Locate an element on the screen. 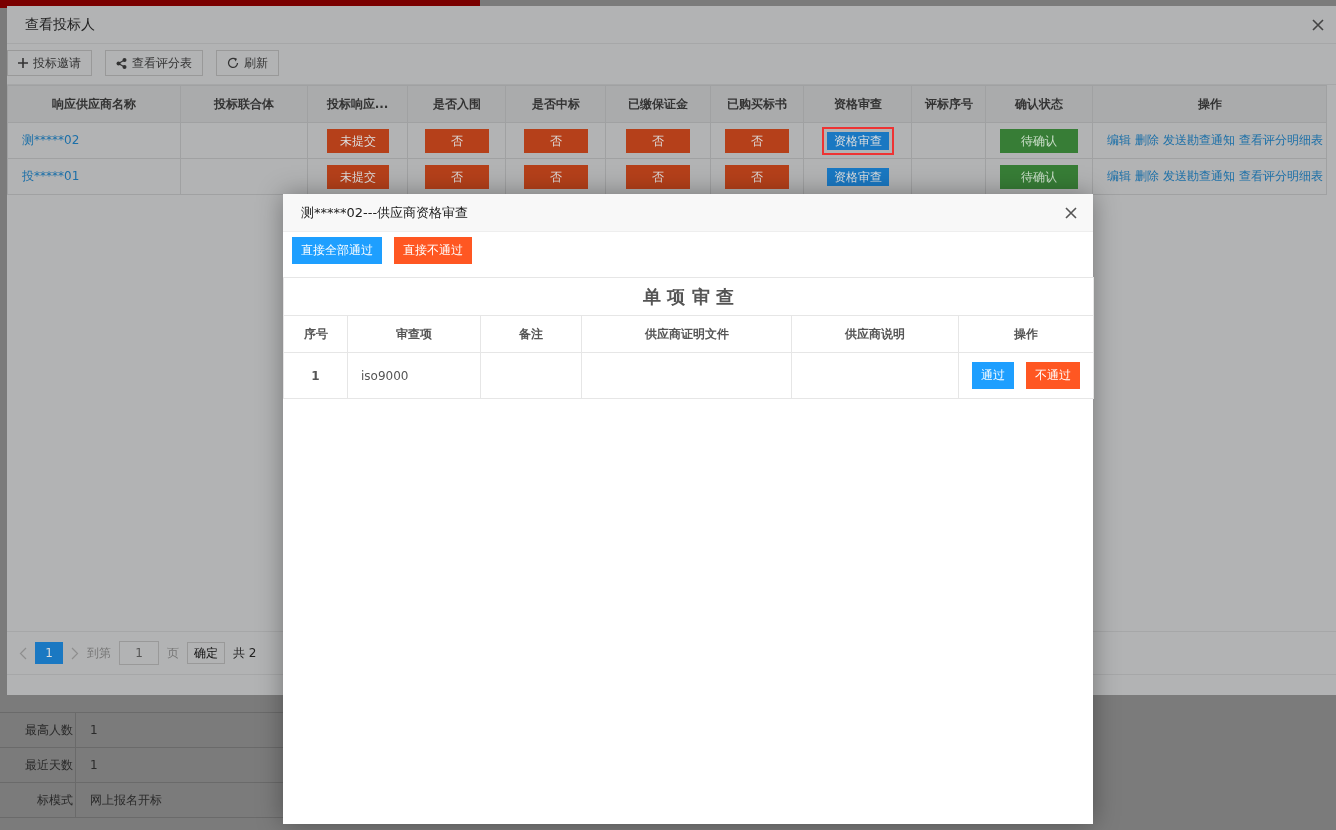  section-title: 单 项 审 查 is located at coordinates (688, 296).